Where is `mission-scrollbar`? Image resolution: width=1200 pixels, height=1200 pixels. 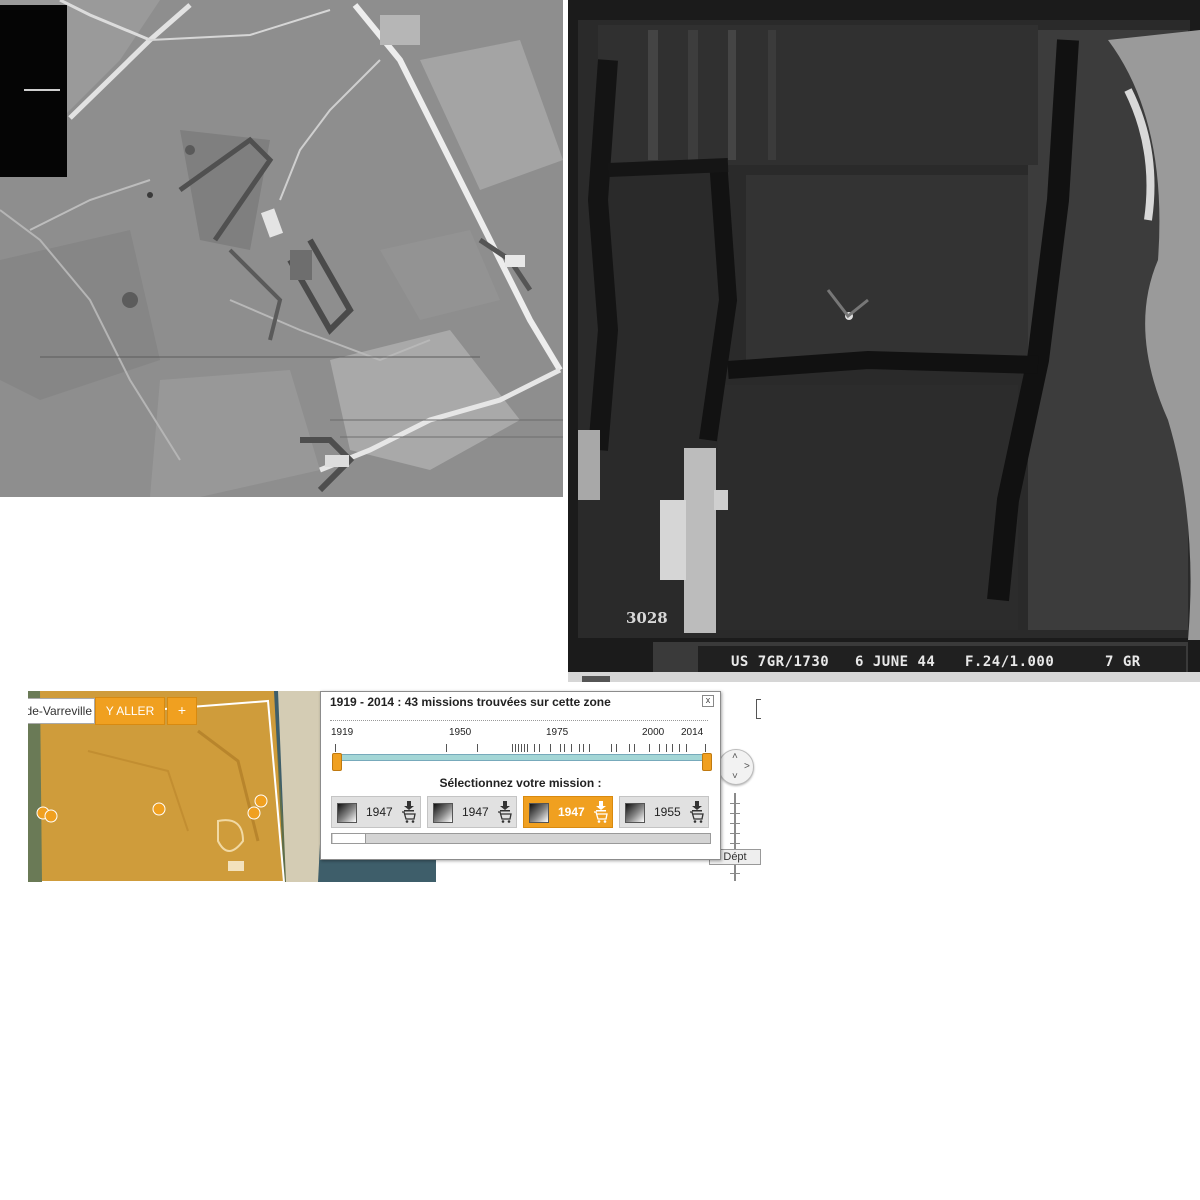 mission-scrollbar is located at coordinates (521, 838).